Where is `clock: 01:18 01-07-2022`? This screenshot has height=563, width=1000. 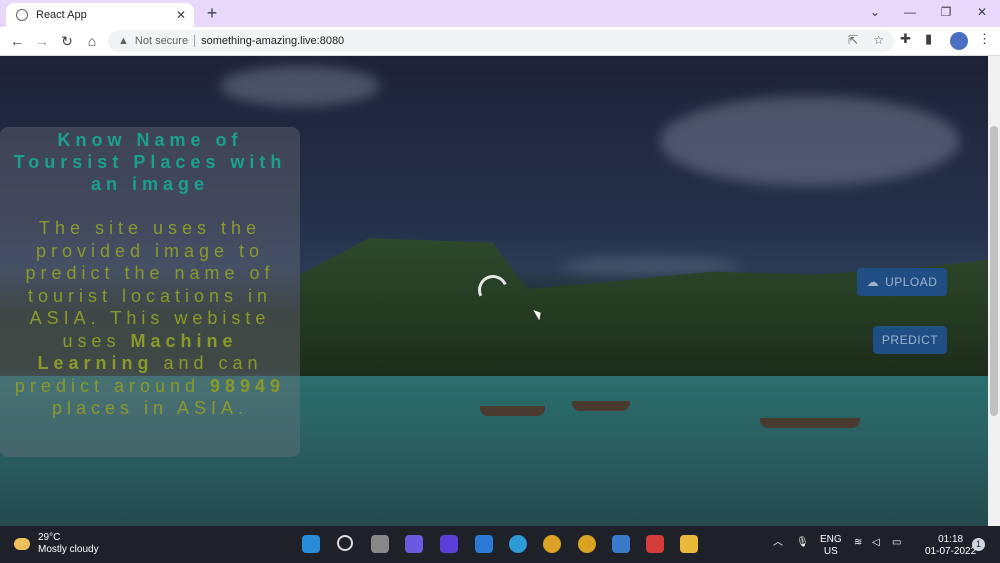
clock: 01:18 01-07-2022 is located at coordinates (950, 546).